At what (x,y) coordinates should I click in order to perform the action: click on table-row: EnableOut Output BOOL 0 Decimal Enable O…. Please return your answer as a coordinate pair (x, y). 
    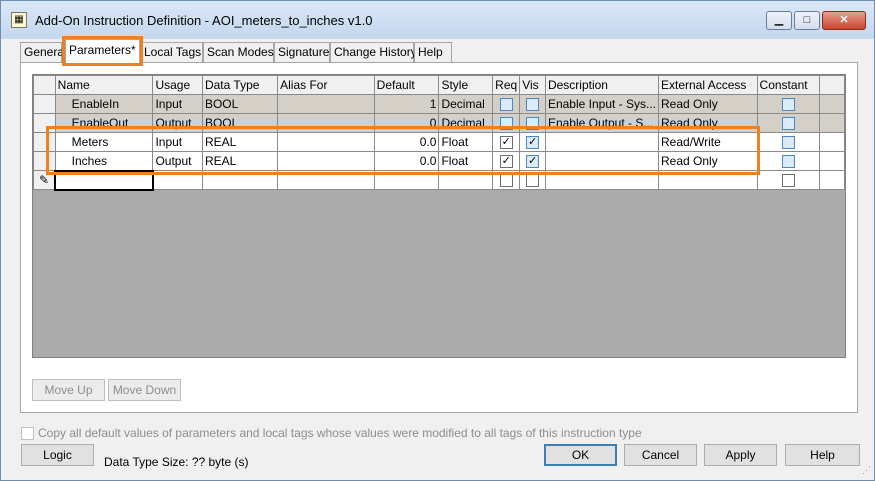
    Looking at the image, I should click on (439, 123).